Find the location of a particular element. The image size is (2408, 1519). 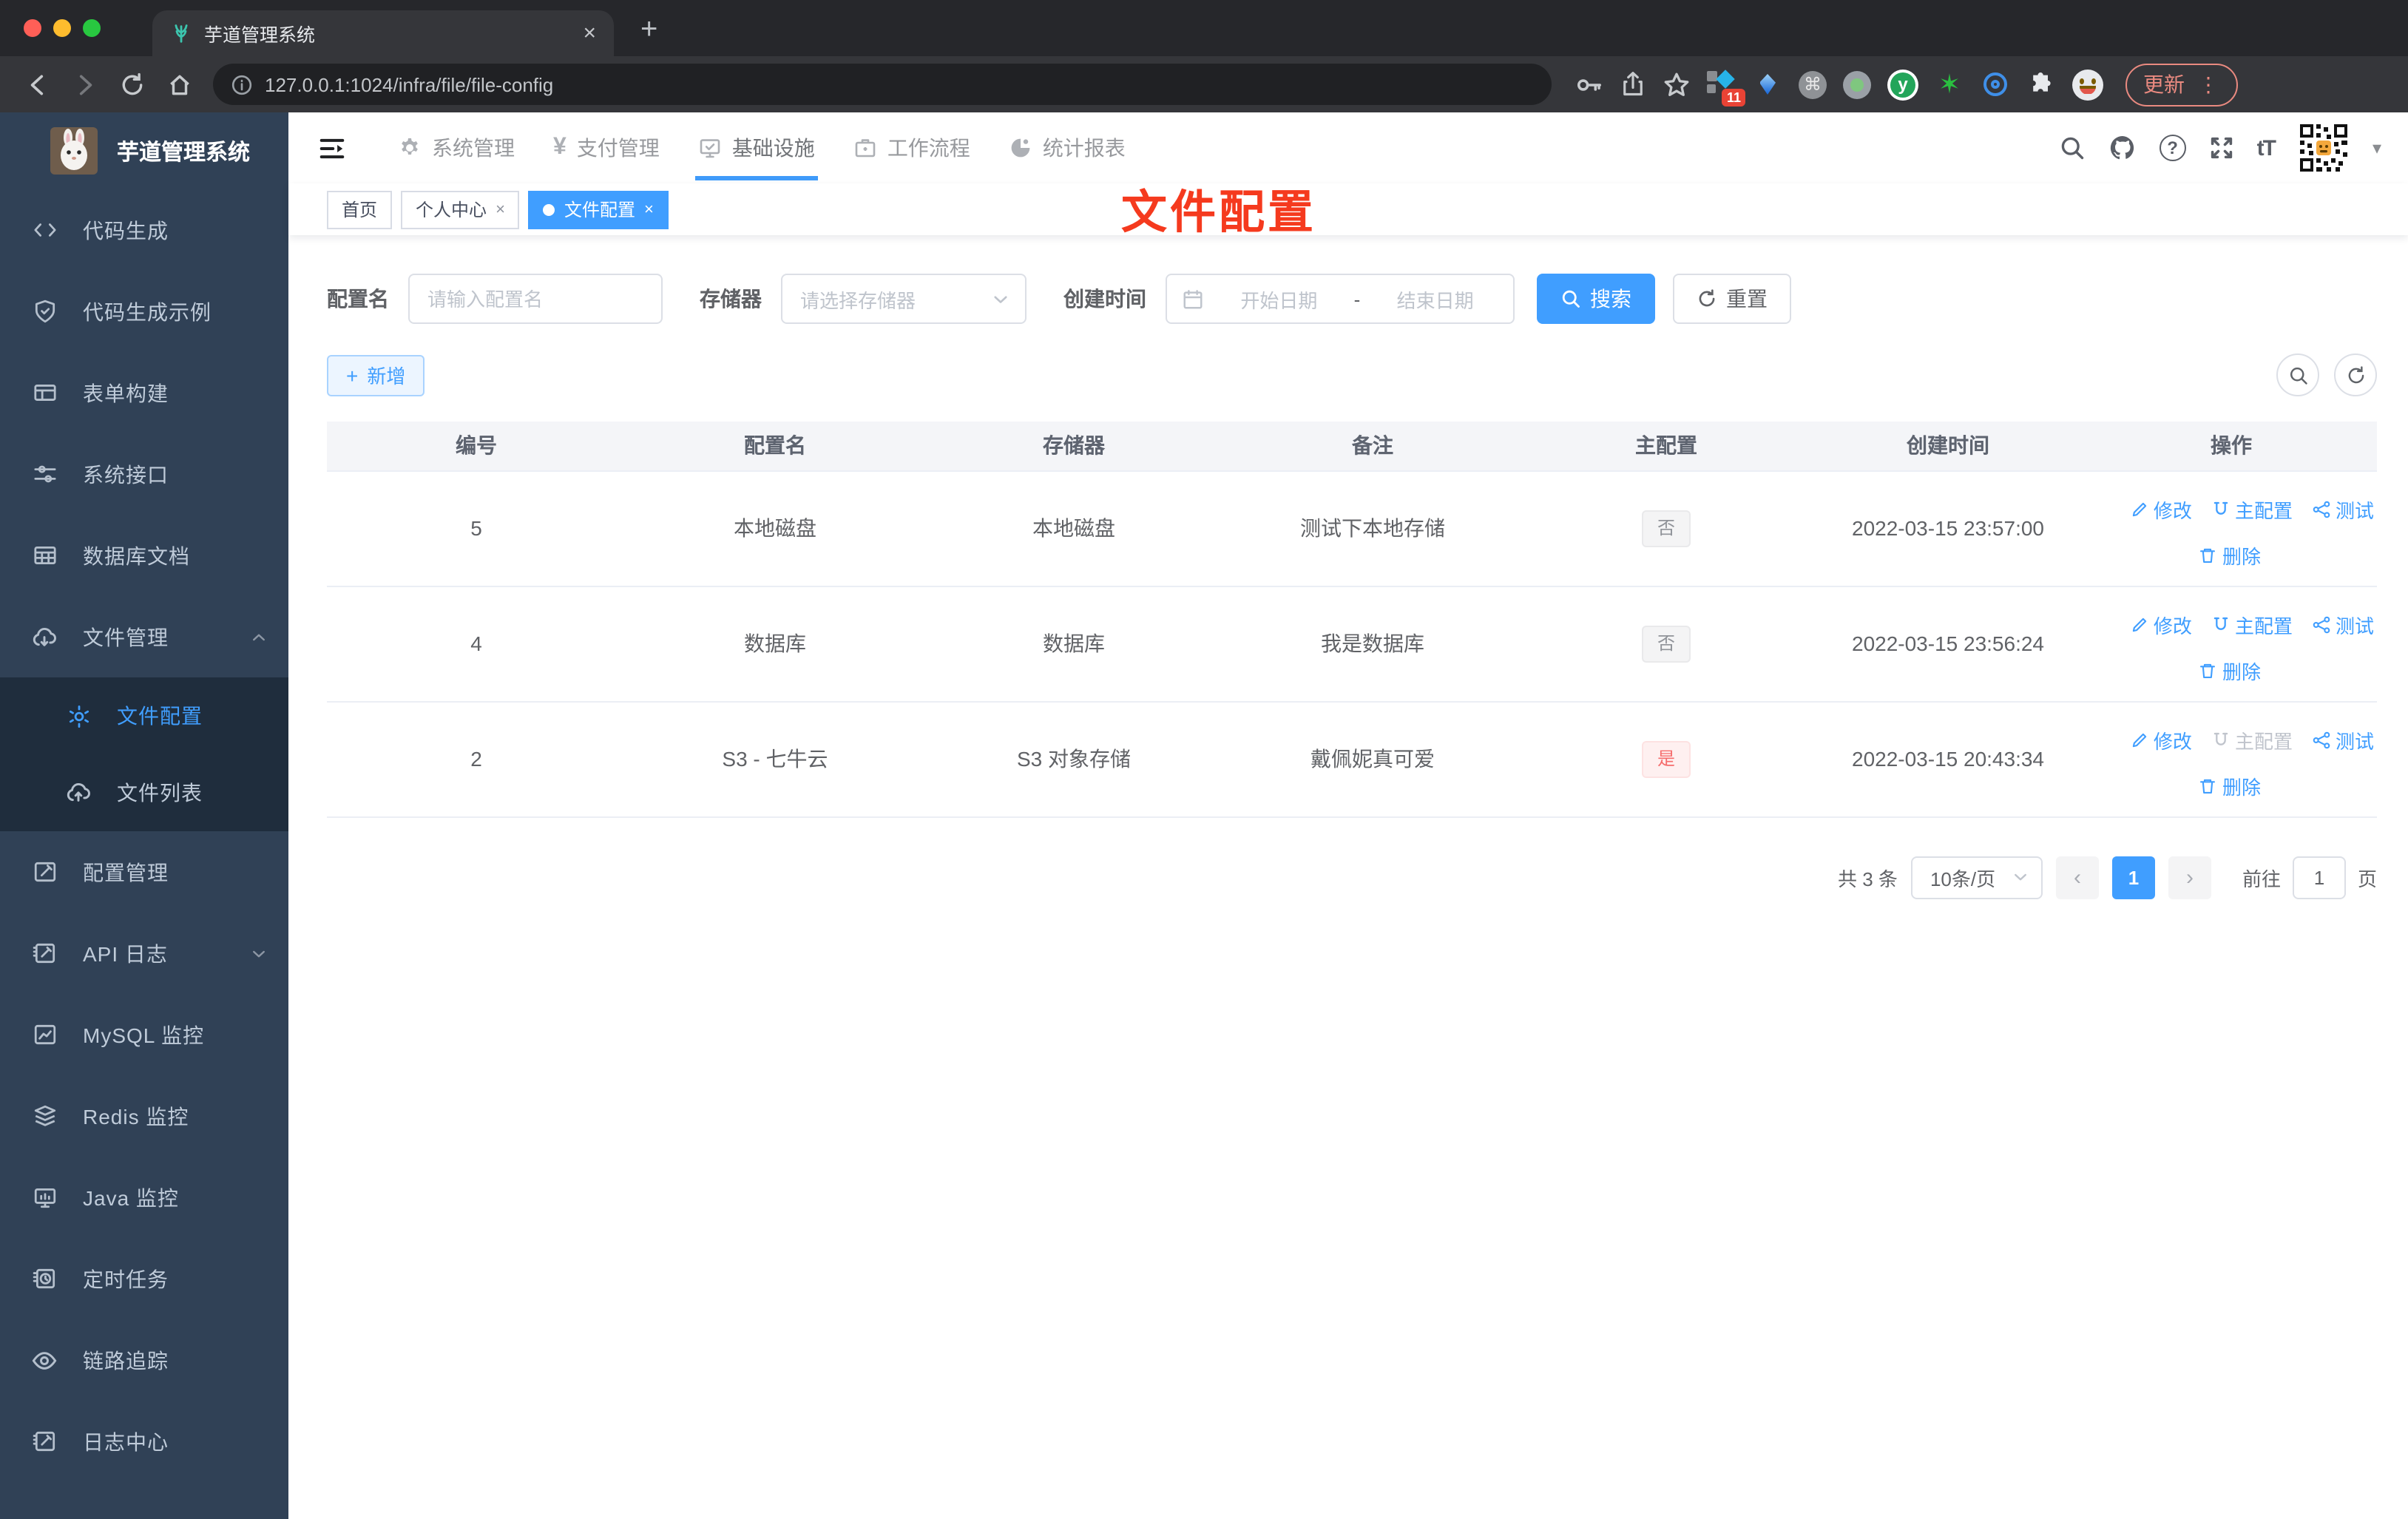

search-button: 搜索 is located at coordinates (1596, 299).